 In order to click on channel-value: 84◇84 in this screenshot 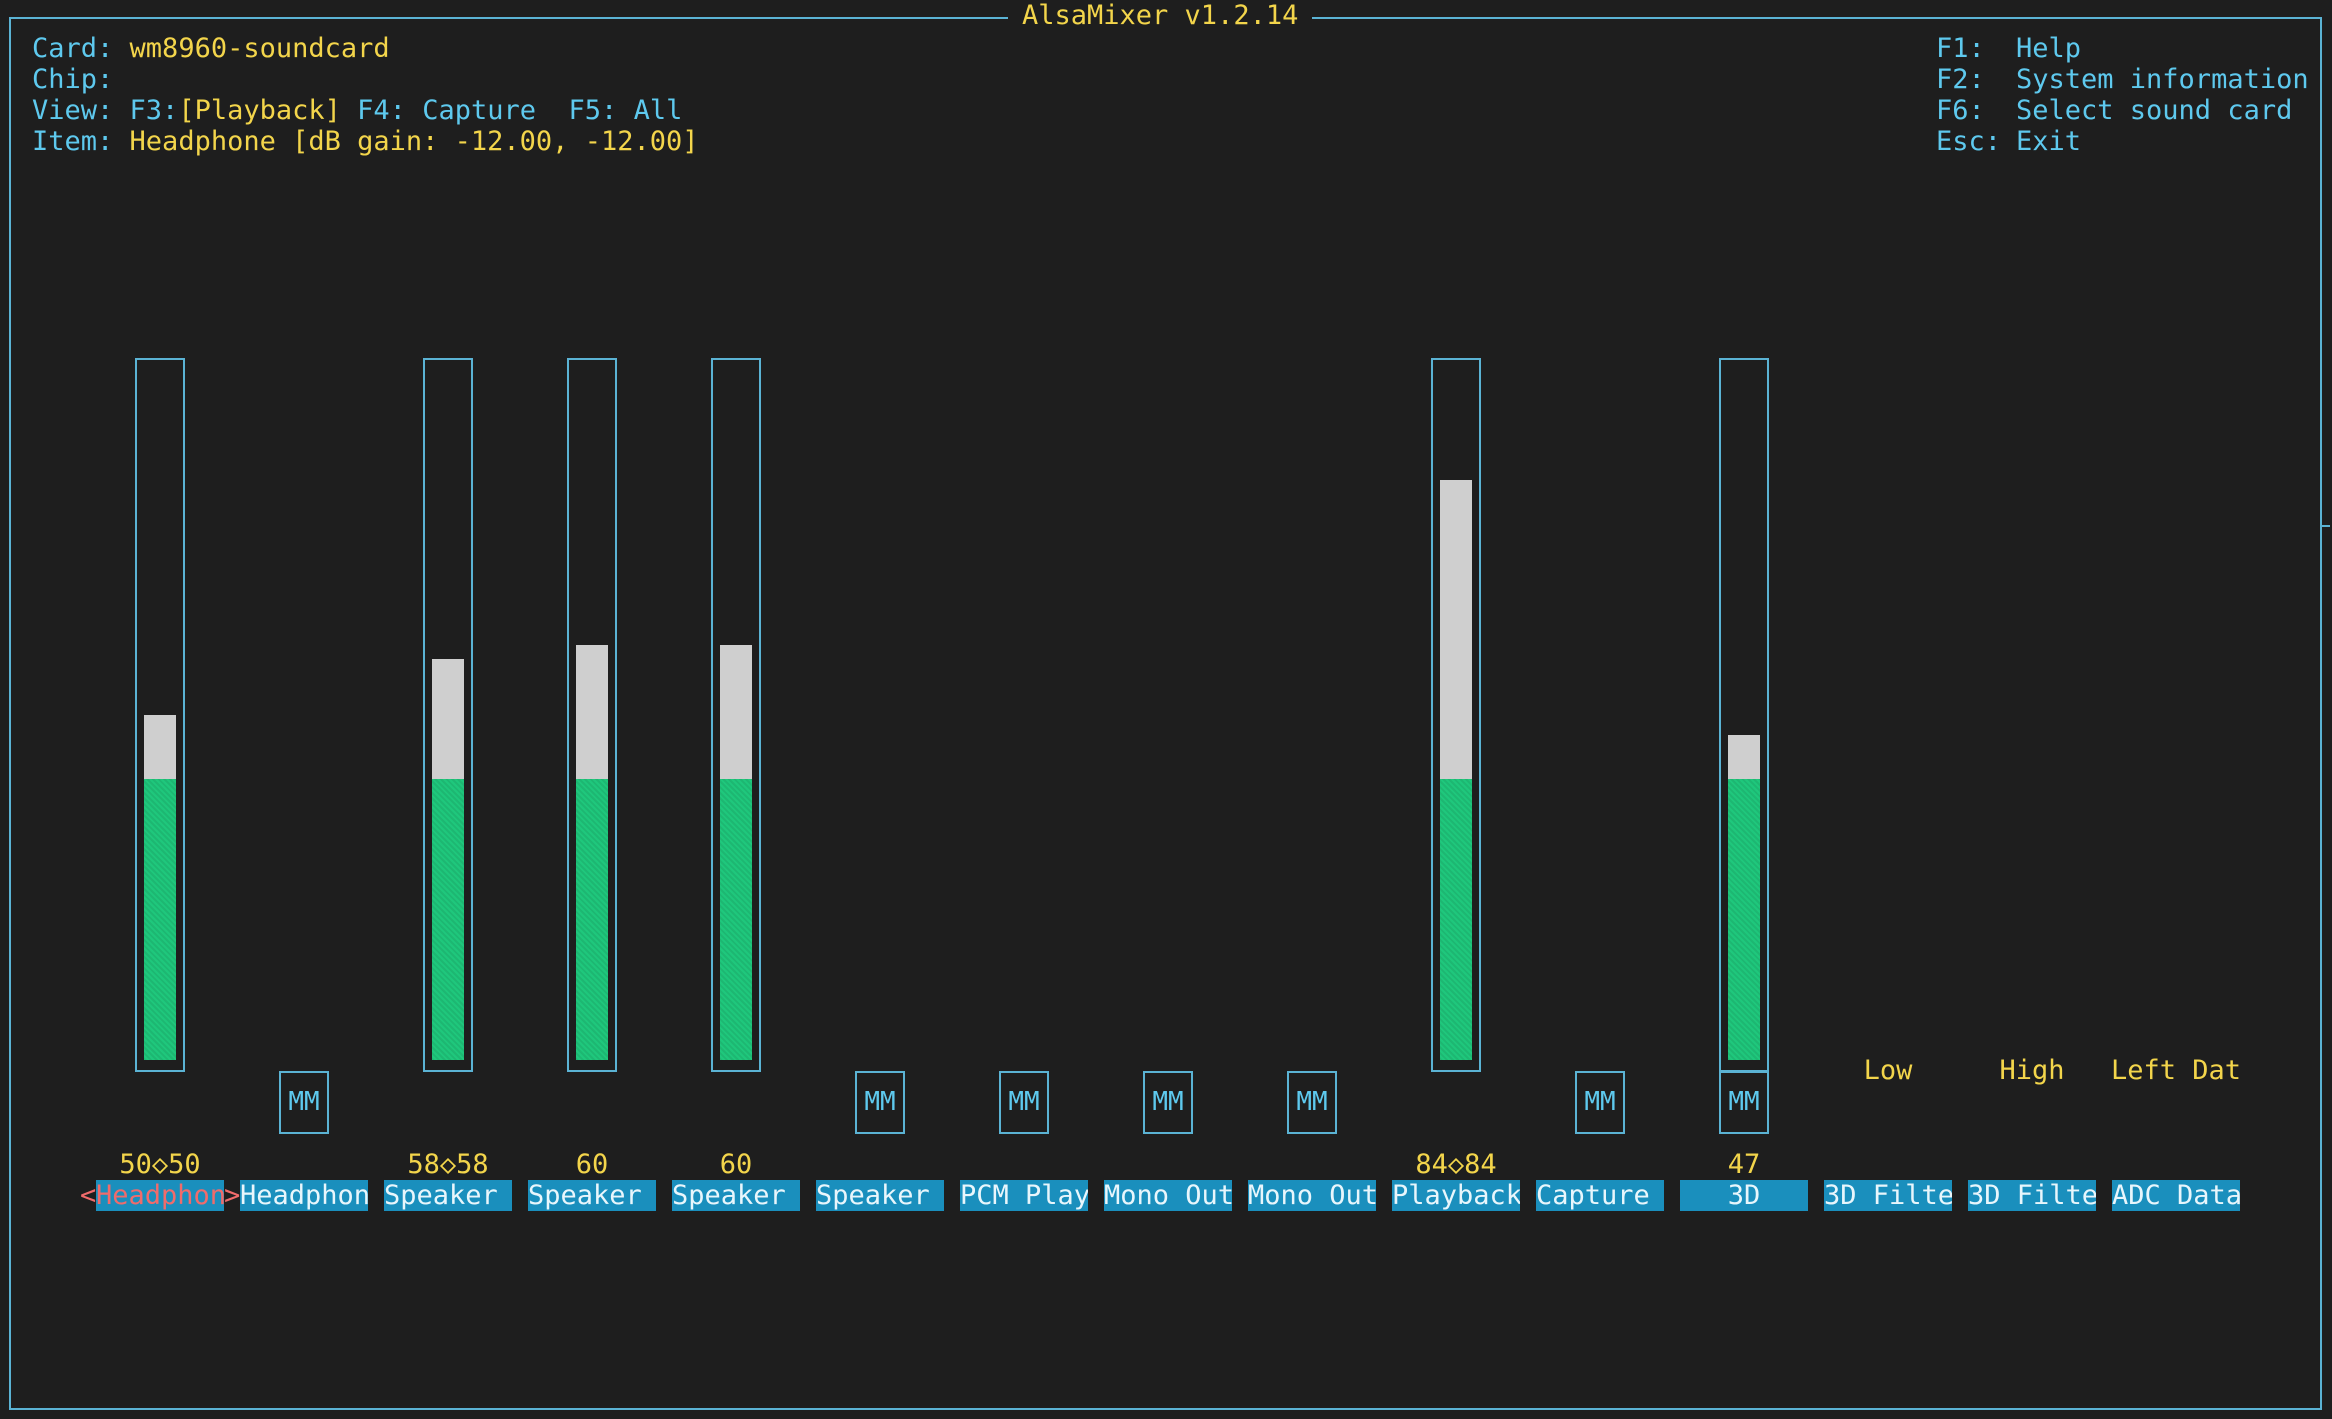, I will do `click(1456, 1164)`.